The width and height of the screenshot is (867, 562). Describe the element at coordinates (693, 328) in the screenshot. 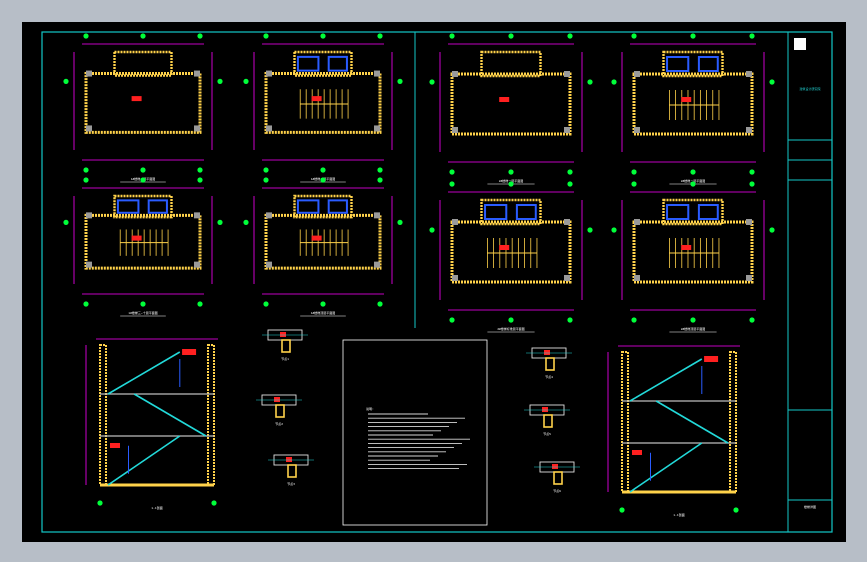

I see `plan-label: 2#楼梯顶层平面图` at that location.